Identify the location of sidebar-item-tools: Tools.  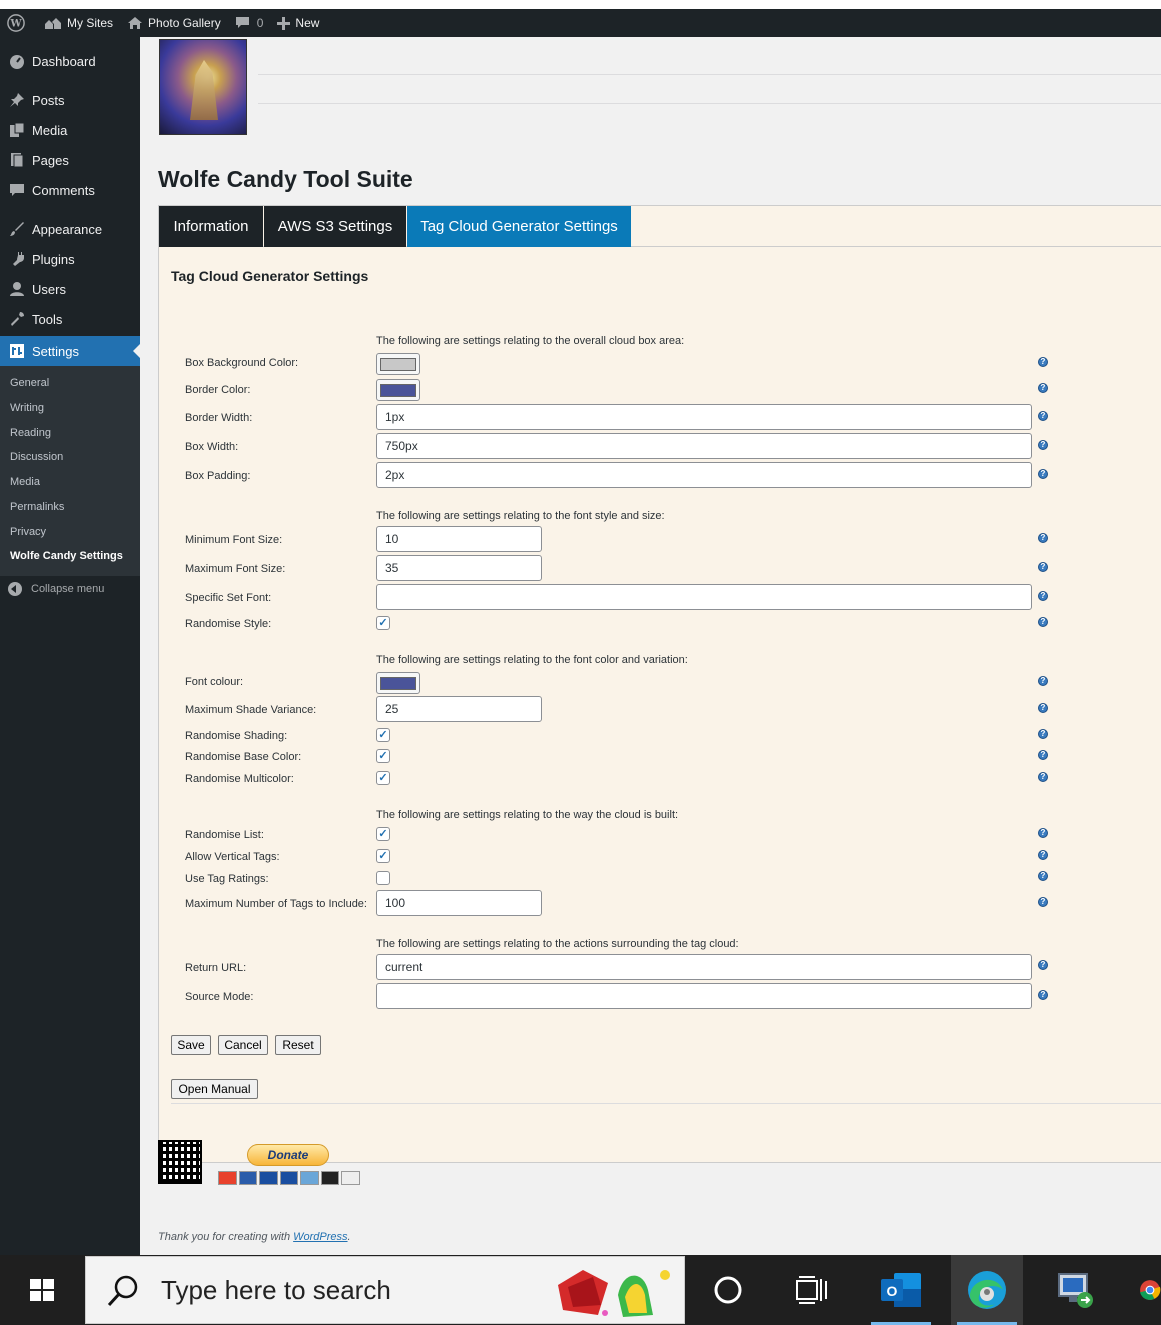
(70, 319).